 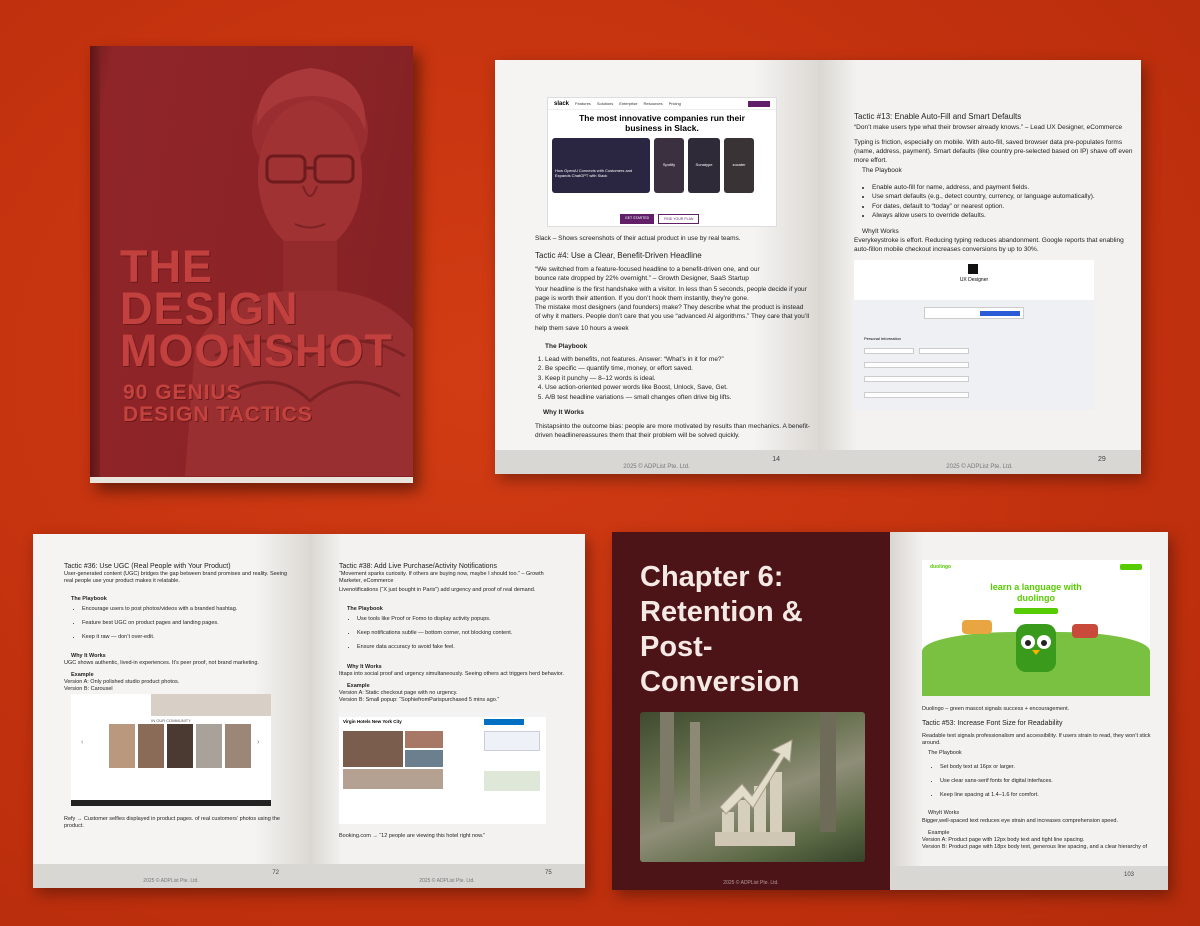 What do you see at coordinates (88, 689) in the screenshot?
I see `version-b: Version B: Carousel` at bounding box center [88, 689].